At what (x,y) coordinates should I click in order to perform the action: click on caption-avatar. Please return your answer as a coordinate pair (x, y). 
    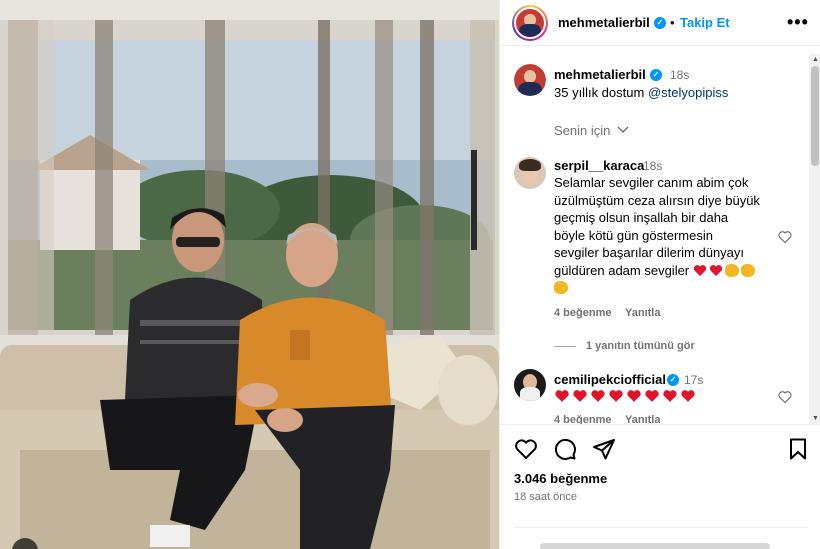
    Looking at the image, I should click on (530, 80).